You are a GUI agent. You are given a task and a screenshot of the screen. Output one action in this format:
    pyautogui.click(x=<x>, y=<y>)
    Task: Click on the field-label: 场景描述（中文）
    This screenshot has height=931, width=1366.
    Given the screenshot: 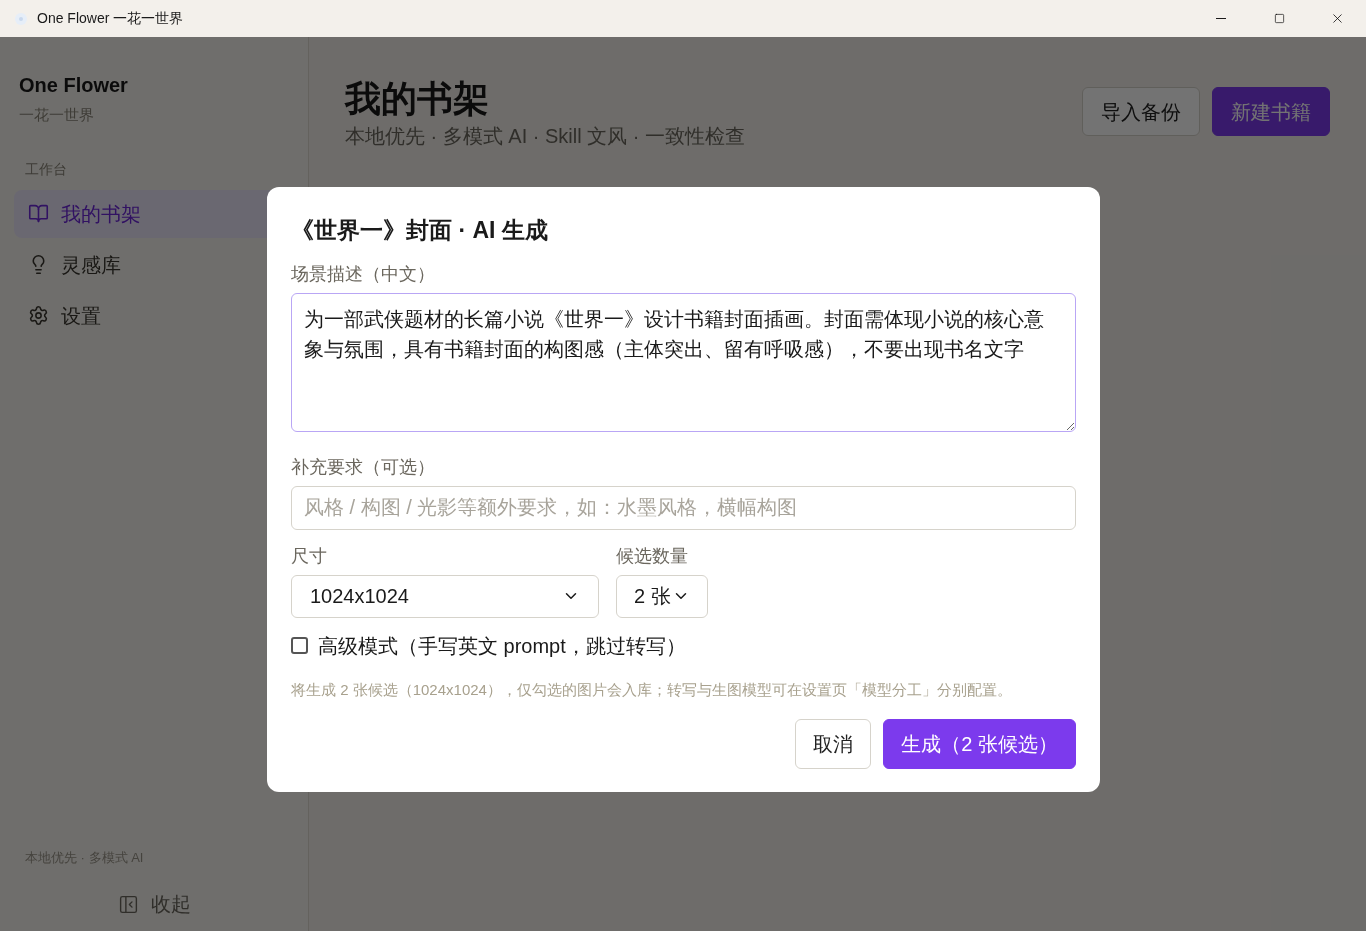 What is the action you would take?
    pyautogui.click(x=363, y=274)
    